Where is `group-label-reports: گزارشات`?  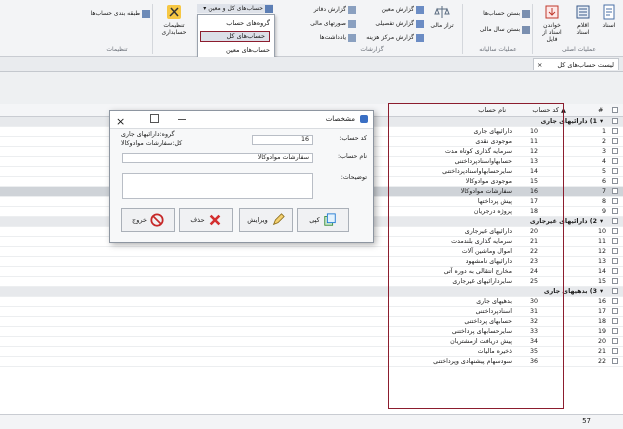 group-label-reports: گزارشات is located at coordinates (372, 49).